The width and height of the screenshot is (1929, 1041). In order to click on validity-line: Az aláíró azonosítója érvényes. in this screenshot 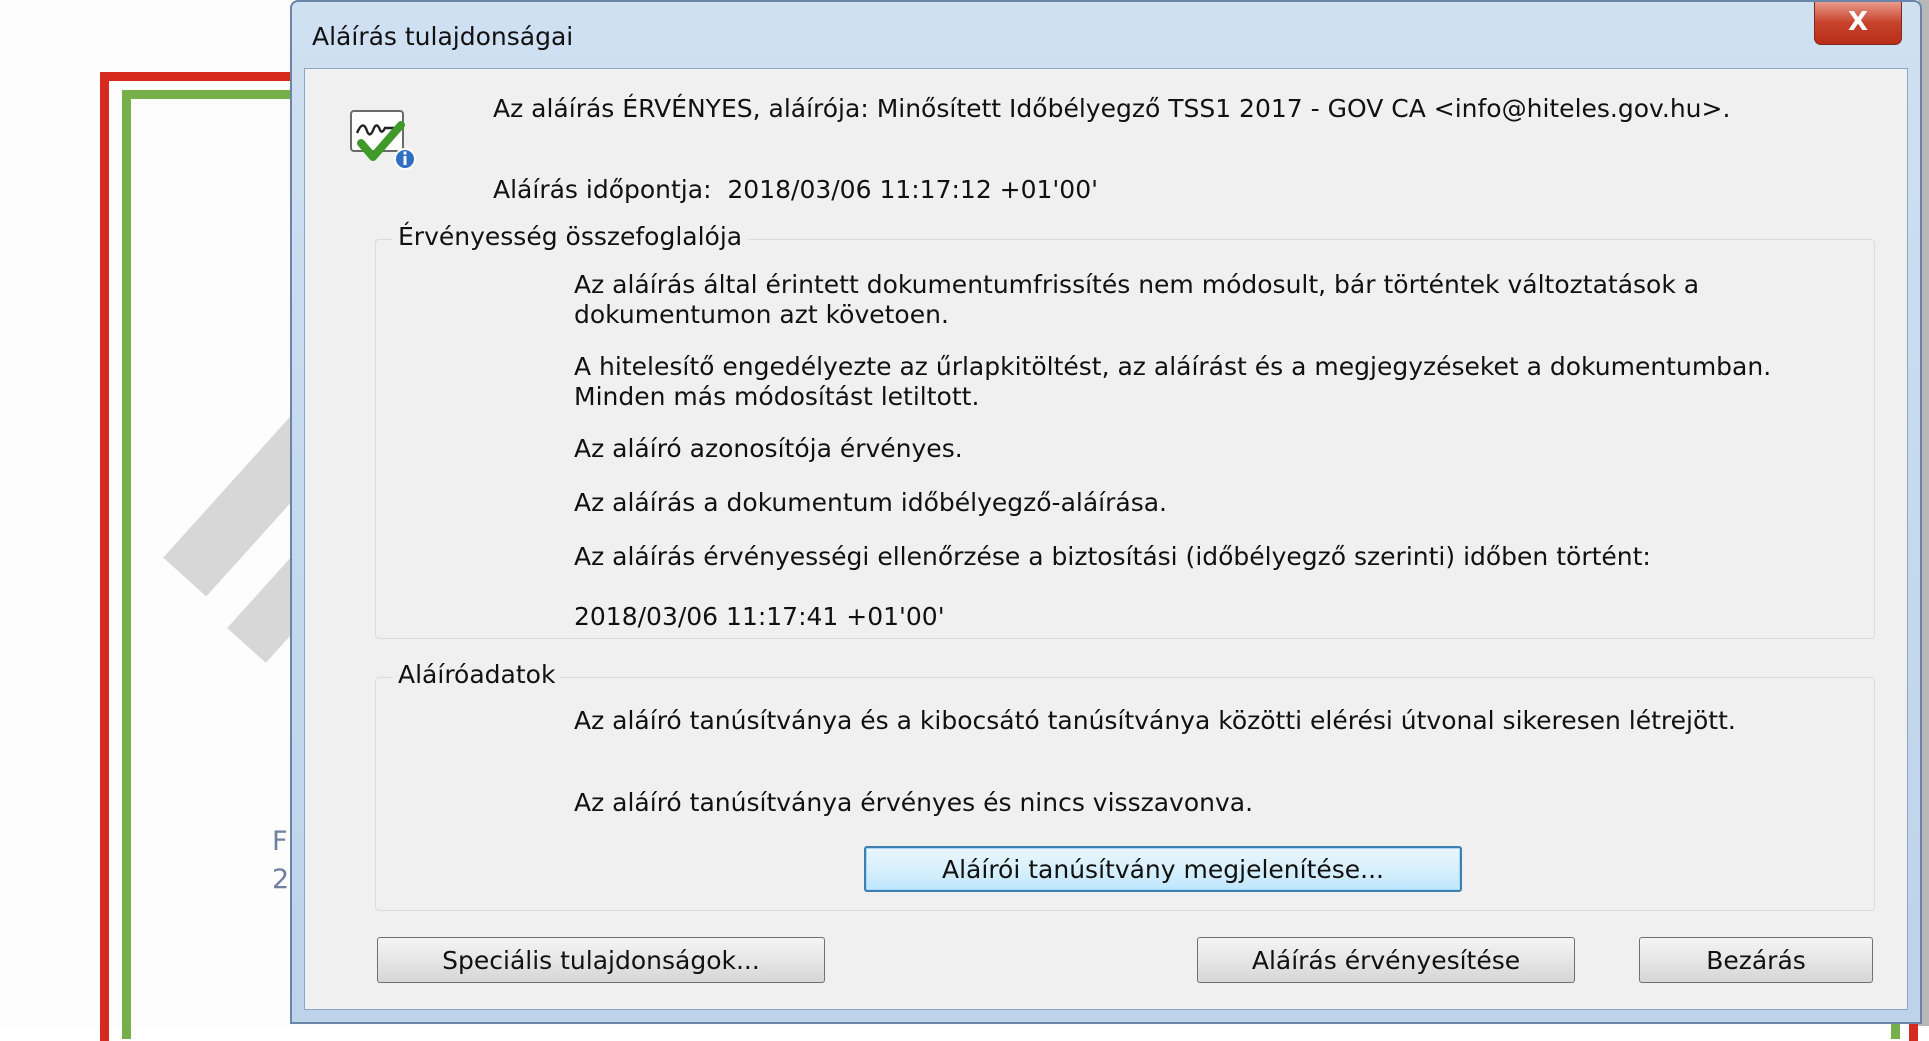, I will do `click(768, 448)`.